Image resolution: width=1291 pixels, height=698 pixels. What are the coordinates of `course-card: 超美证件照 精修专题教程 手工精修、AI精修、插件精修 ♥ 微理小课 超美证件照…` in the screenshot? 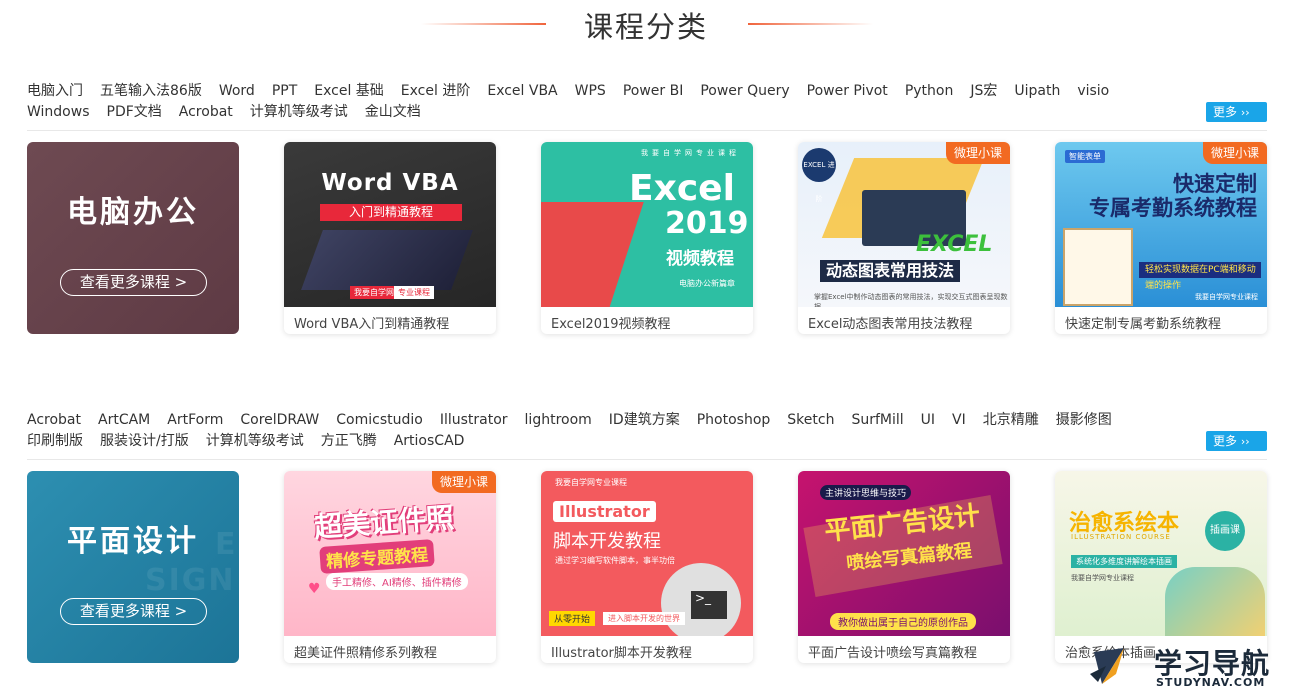 It's located at (390, 567).